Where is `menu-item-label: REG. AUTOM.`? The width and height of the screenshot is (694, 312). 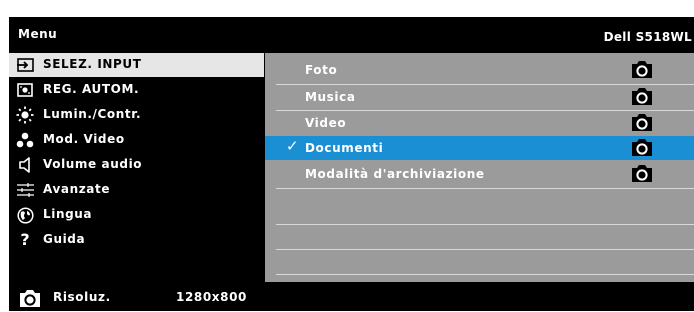 menu-item-label: REG. AUTOM. is located at coordinates (91, 89).